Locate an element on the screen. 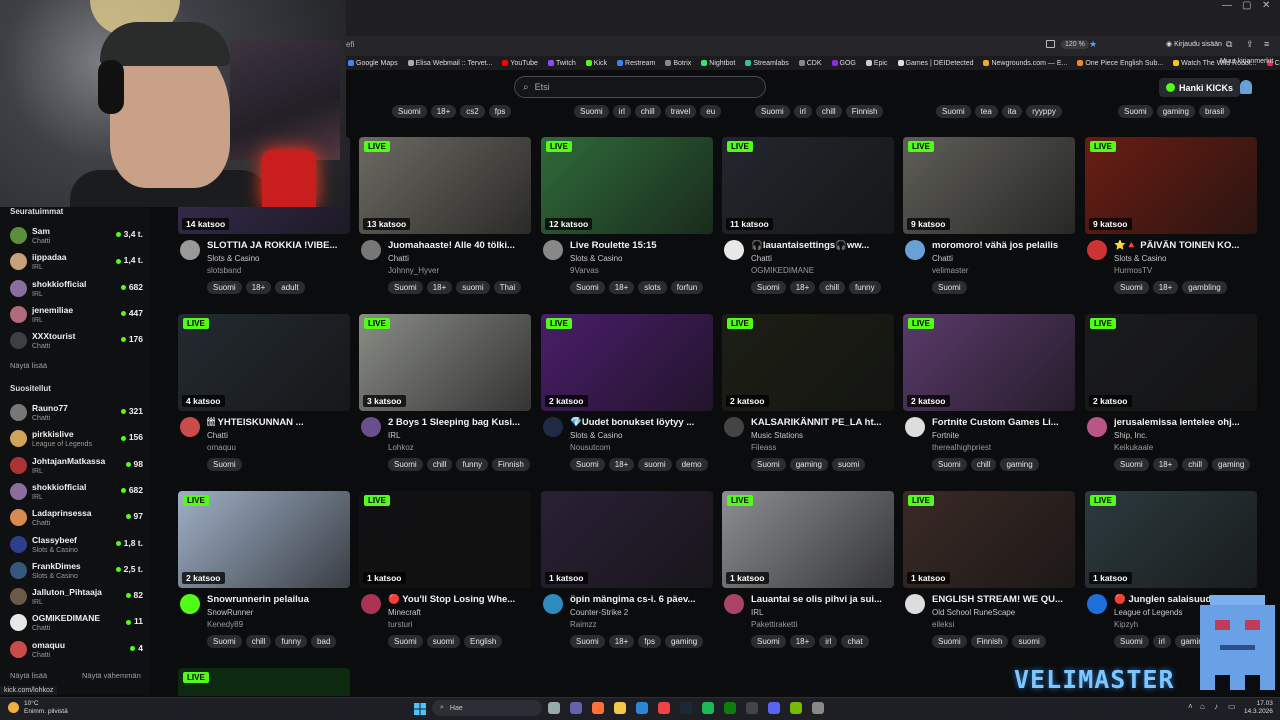  chrome-icon is located at coordinates (664, 708).